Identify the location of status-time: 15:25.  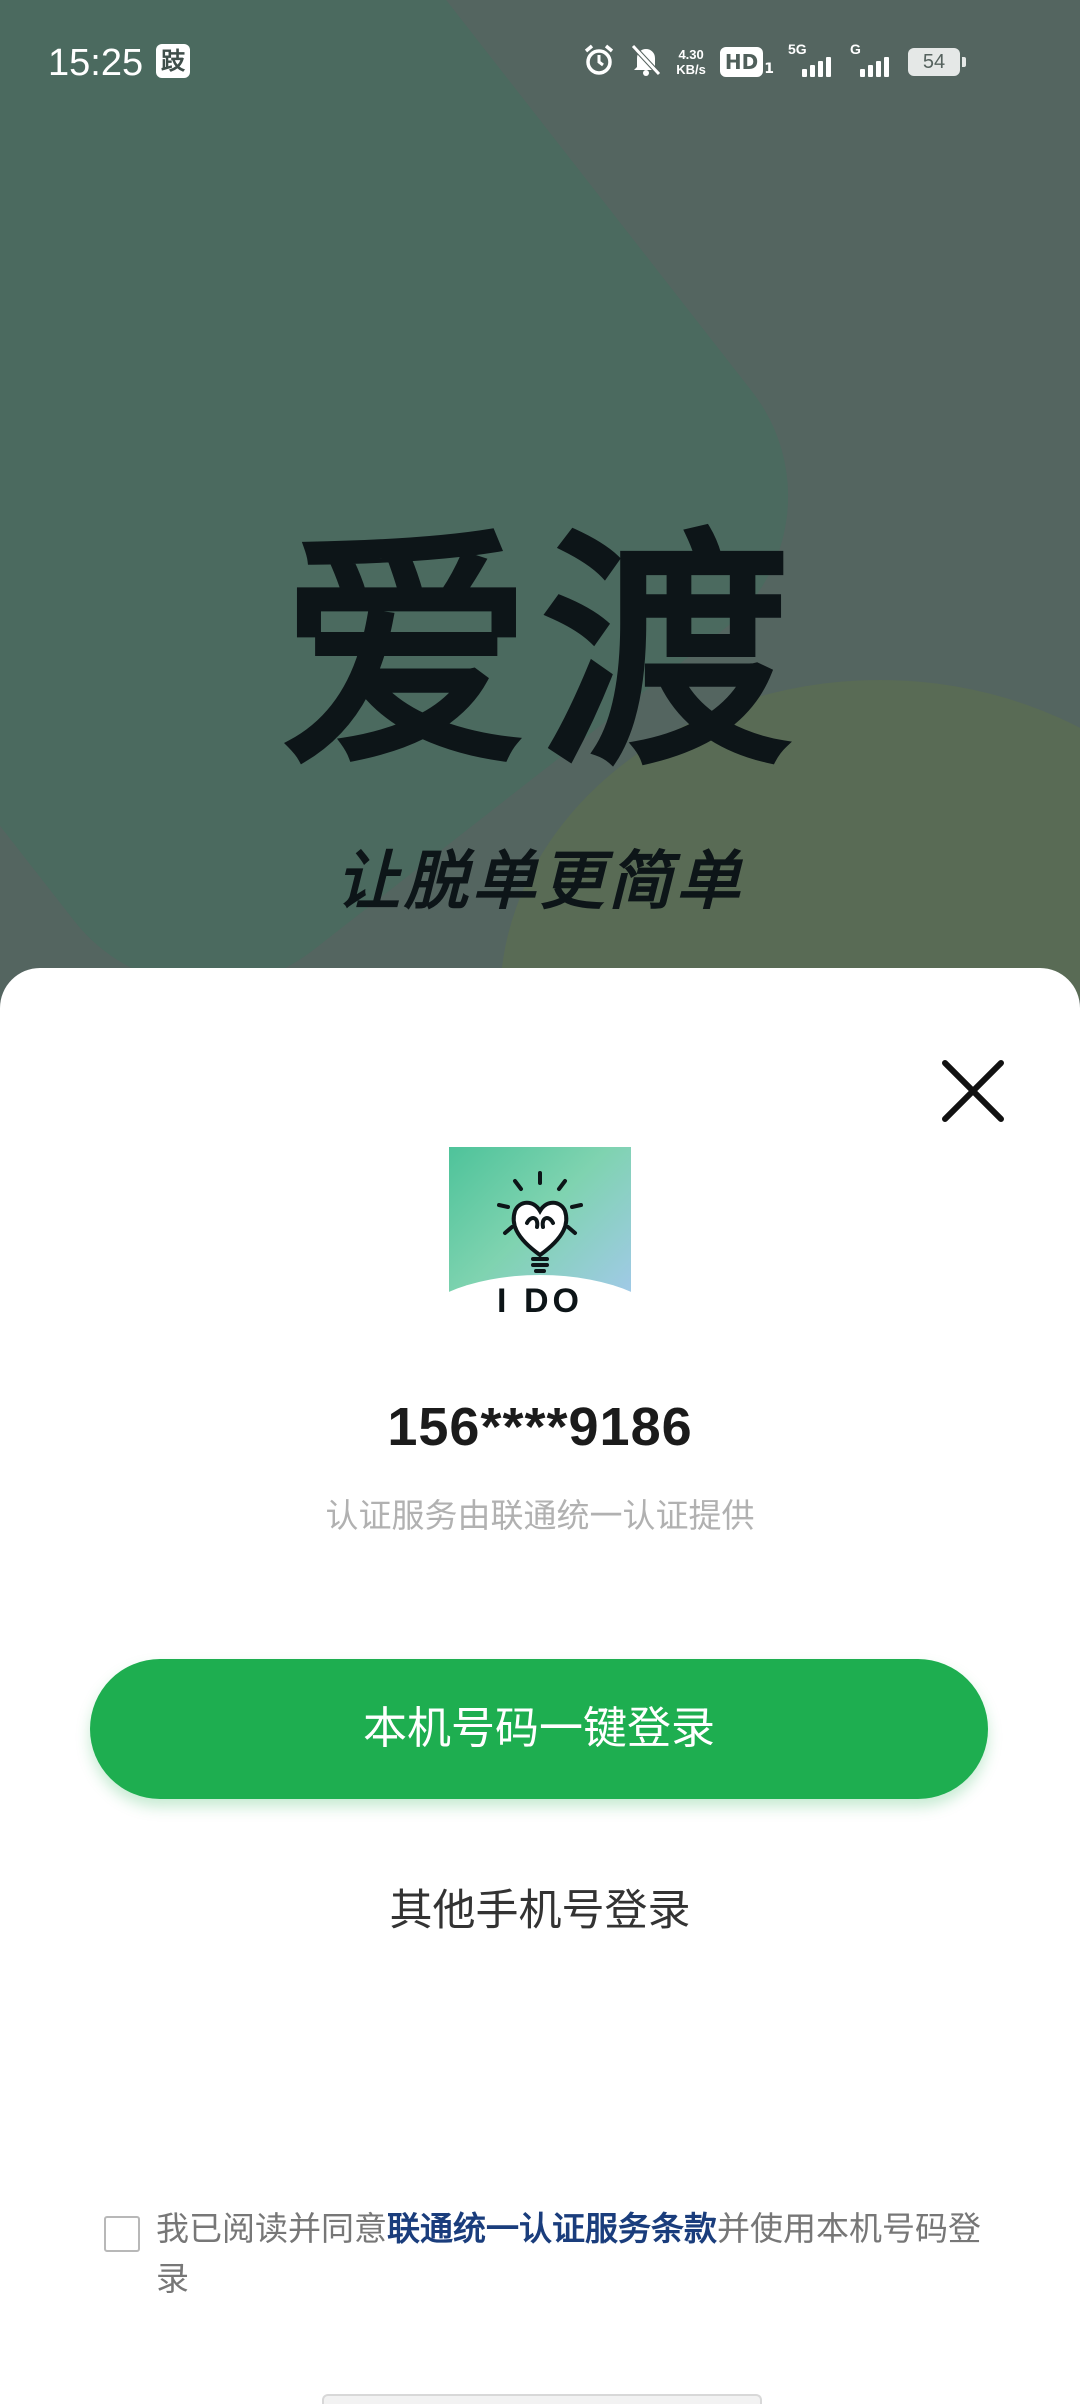
(96, 63).